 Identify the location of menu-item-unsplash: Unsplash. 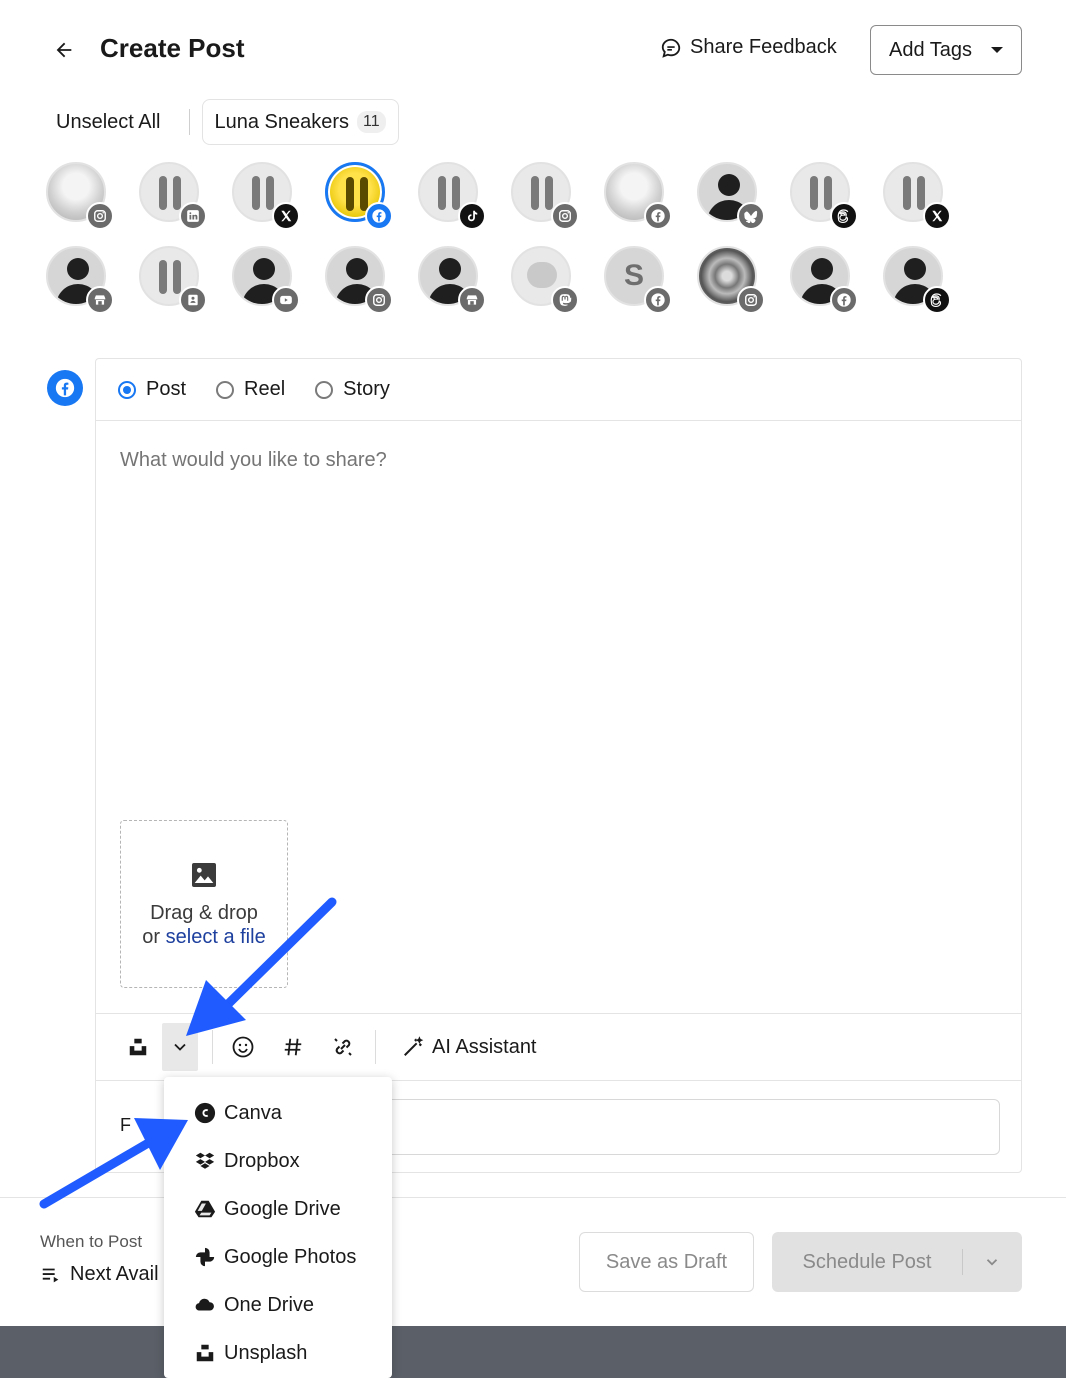
(278, 1353).